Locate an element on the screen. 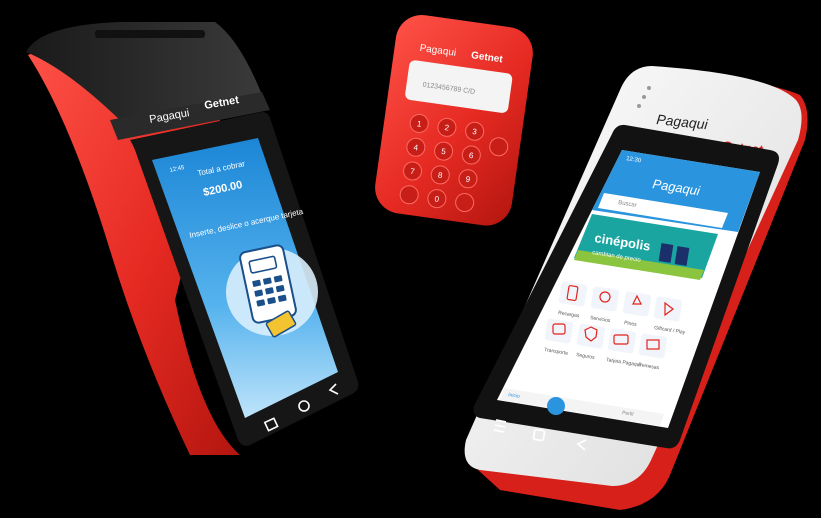 This screenshot has width=821, height=518. pinpad-body is located at coordinates (454, 120).